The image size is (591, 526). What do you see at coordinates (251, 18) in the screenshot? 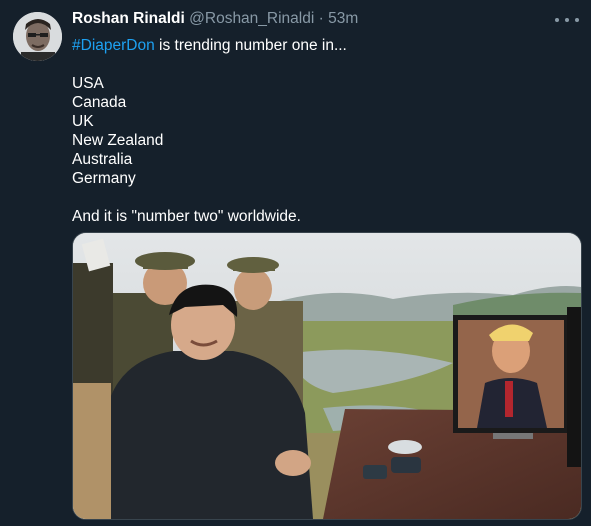
I see `author-handle: @Roshan_Rinaldi` at bounding box center [251, 18].